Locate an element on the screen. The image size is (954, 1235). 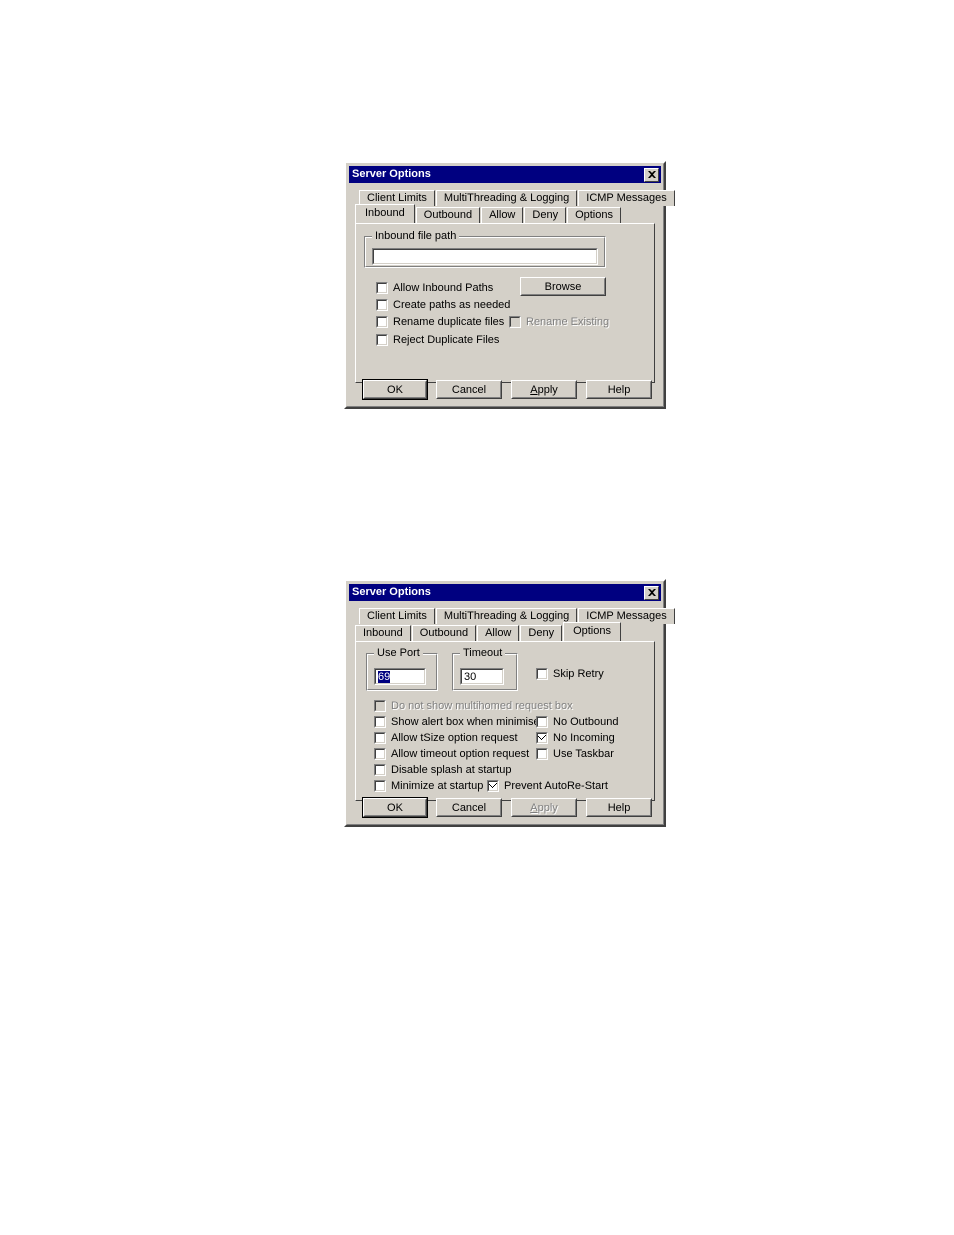
checkbox-allow-timeout-option-request: Allow timeout option request is located at coordinates (451, 754).